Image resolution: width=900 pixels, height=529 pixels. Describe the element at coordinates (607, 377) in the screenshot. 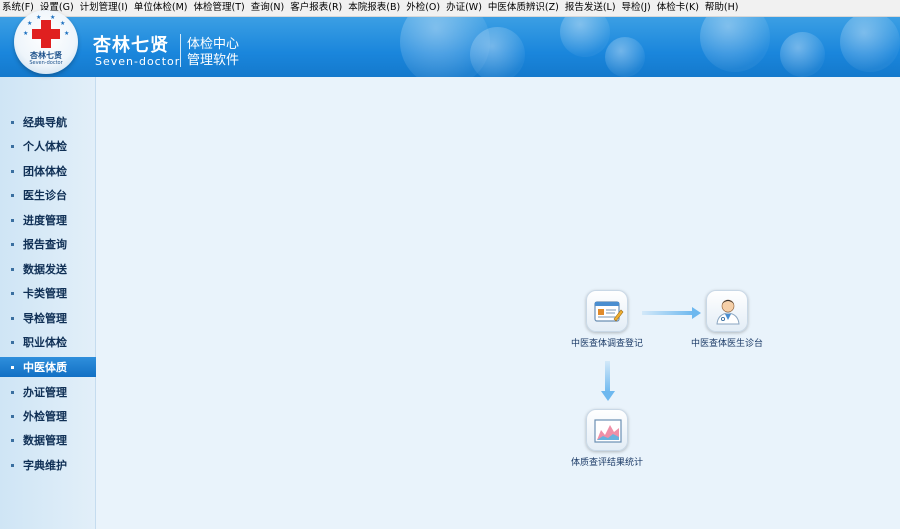

I see `workflow-arrow-down` at that location.